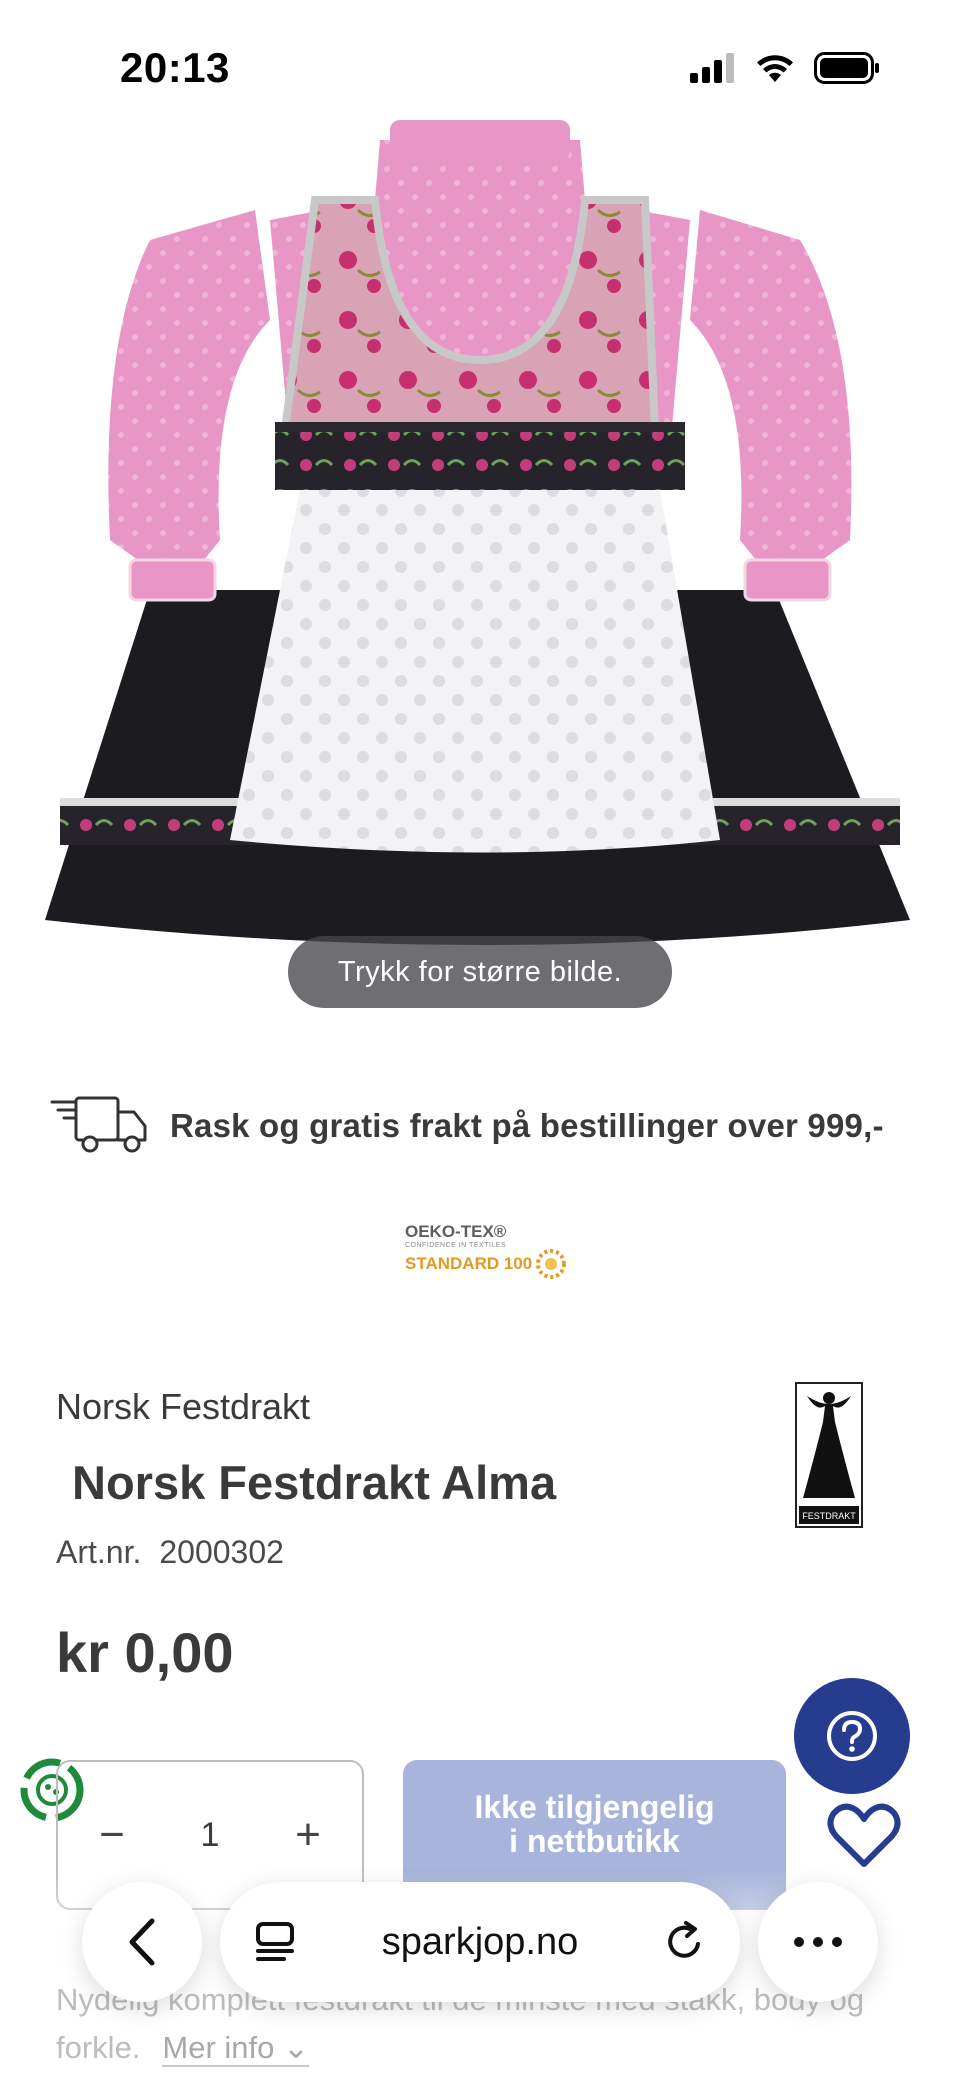  I want to click on unavailable-line-1: Ikke tilgjengelig, so click(594, 1807).